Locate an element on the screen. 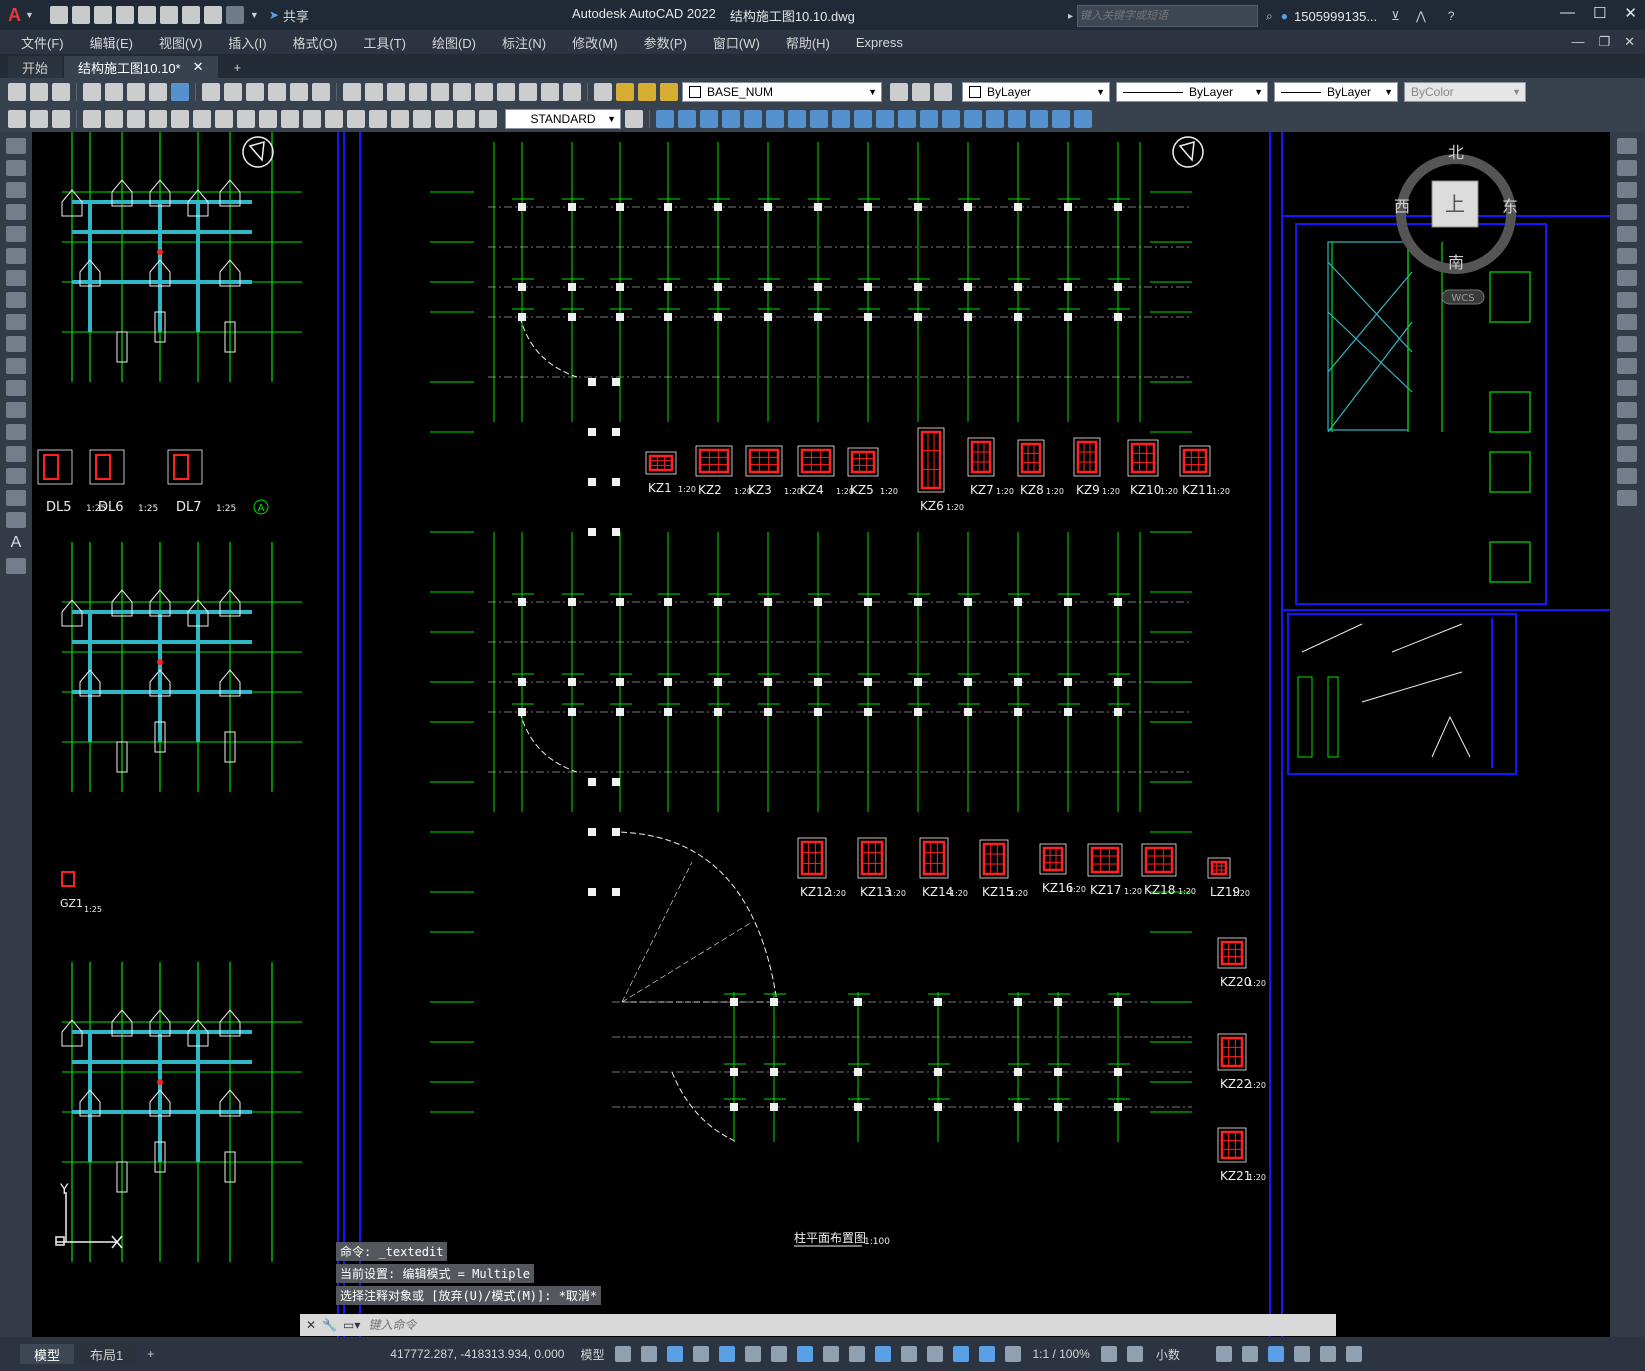 This screenshot has width=1645, height=1371. circle-icon is located at coordinates (16, 278).